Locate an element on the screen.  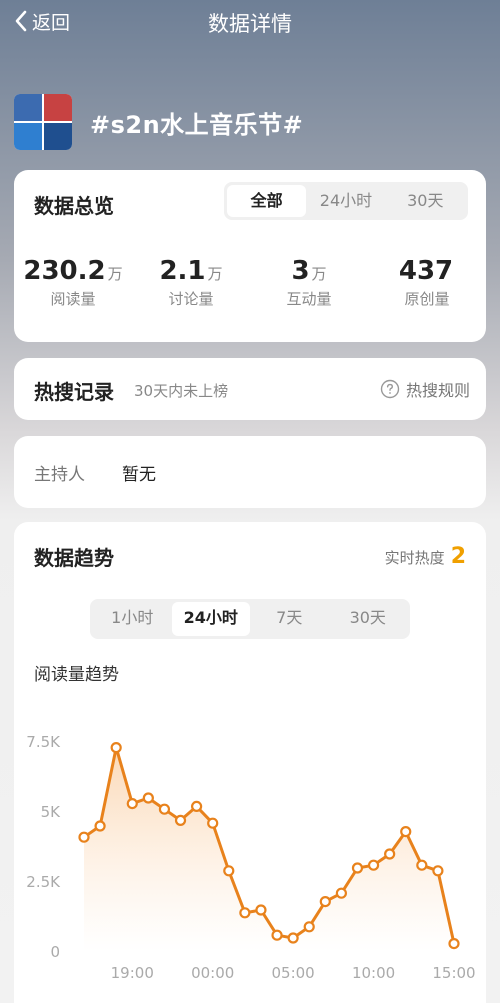
trend-range-tabs: 1小时 24小时 7天 30天 is located at coordinates (250, 619).